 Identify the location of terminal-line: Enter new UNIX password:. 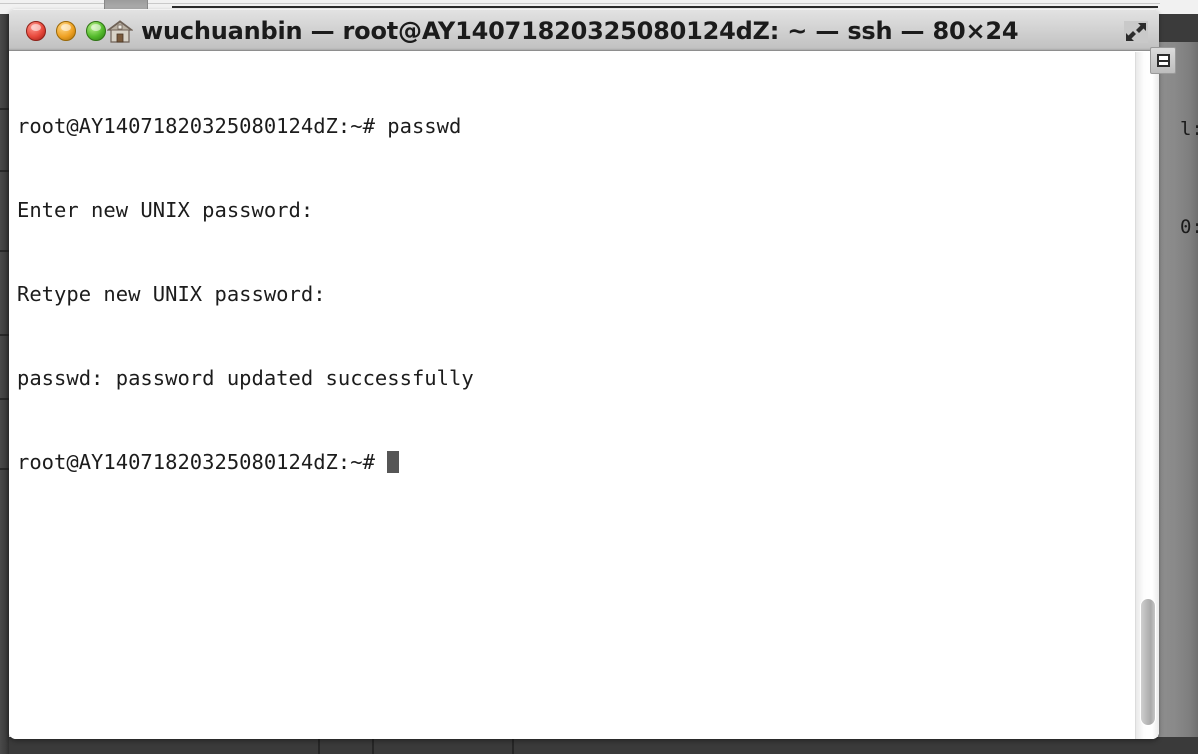
(165, 210).